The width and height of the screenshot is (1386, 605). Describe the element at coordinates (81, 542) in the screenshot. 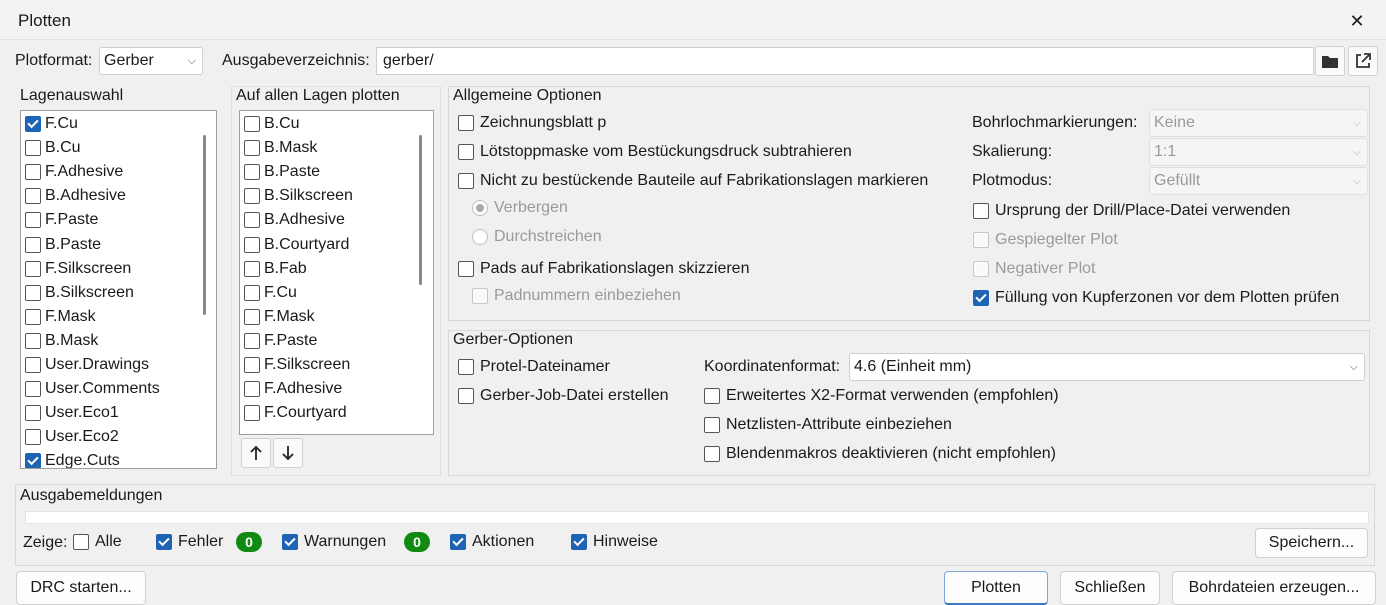

I see `alle-checkbox` at that location.